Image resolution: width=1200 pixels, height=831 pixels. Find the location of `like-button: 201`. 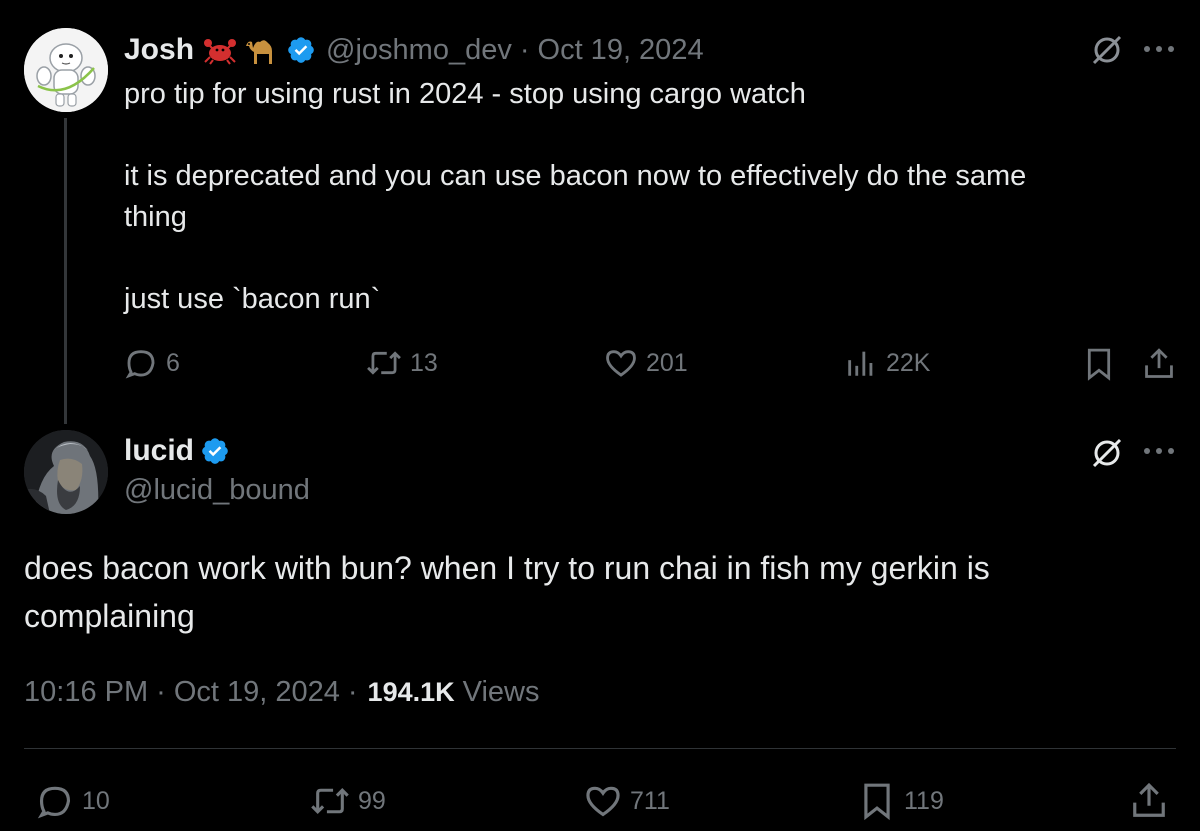

like-button: 201 is located at coordinates (646, 363).